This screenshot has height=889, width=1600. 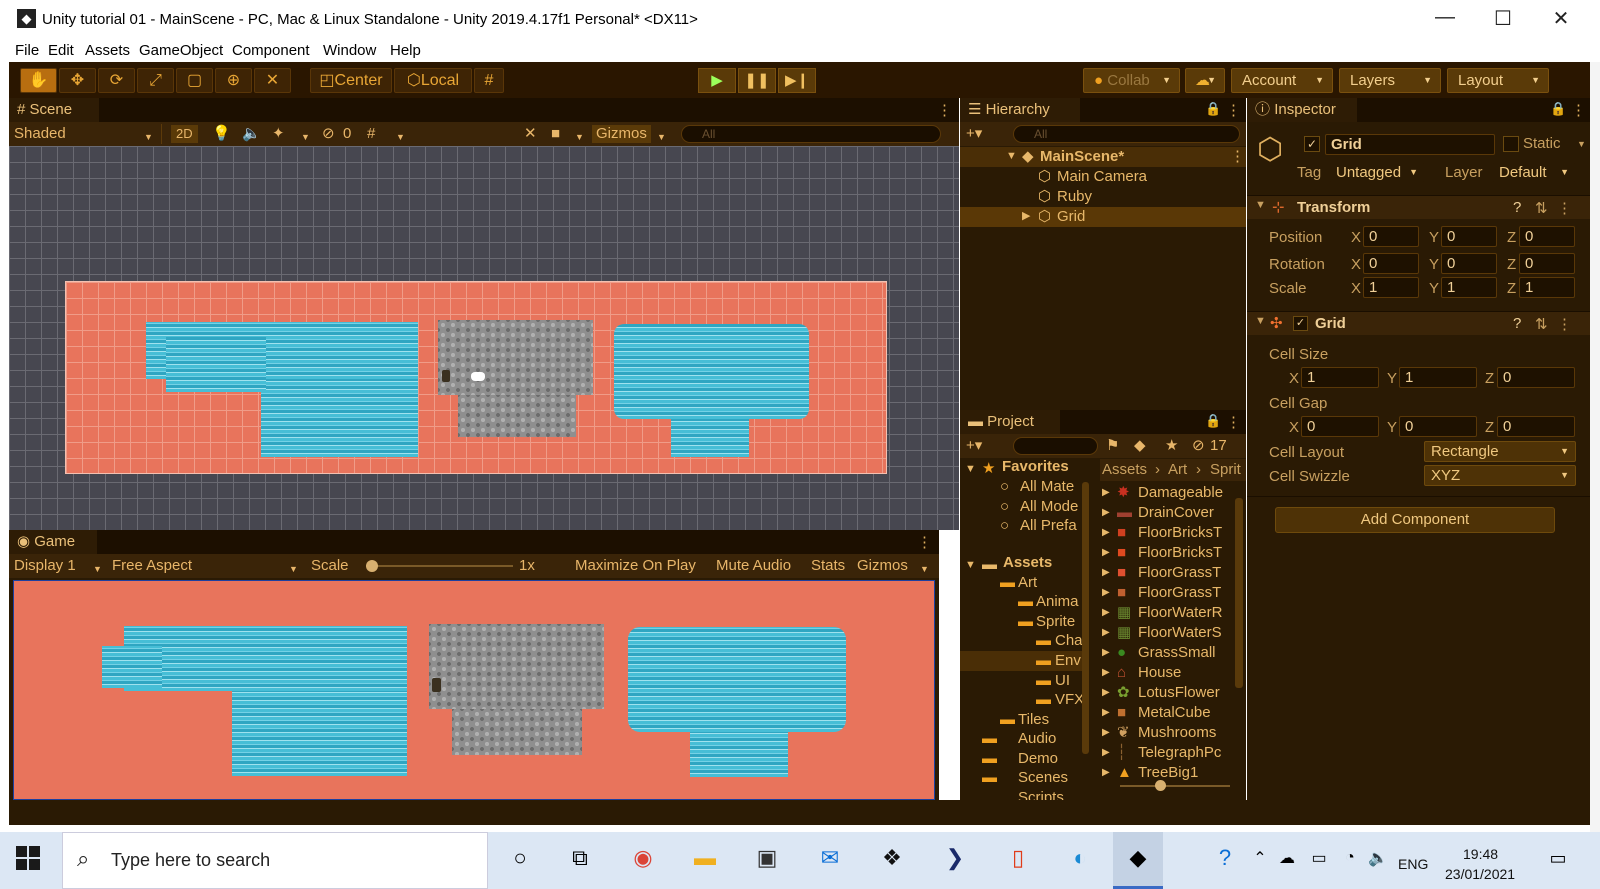 What do you see at coordinates (1055, 446) in the screenshot?
I see `project-search-input` at bounding box center [1055, 446].